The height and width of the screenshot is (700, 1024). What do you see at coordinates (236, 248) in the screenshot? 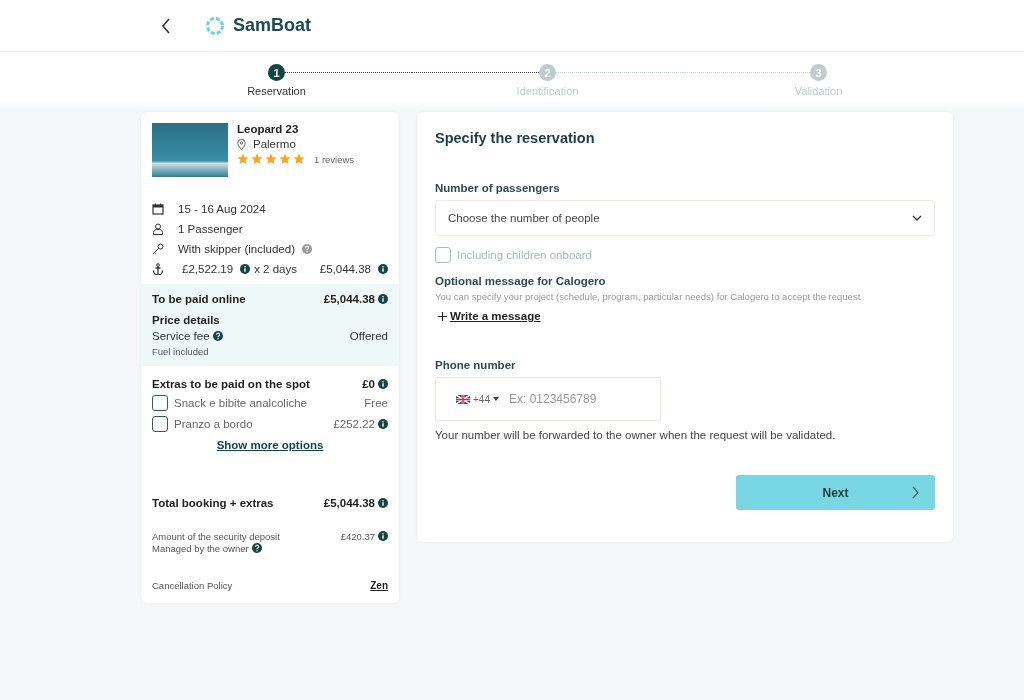
I see `skipper-info: With skipper (included)` at bounding box center [236, 248].